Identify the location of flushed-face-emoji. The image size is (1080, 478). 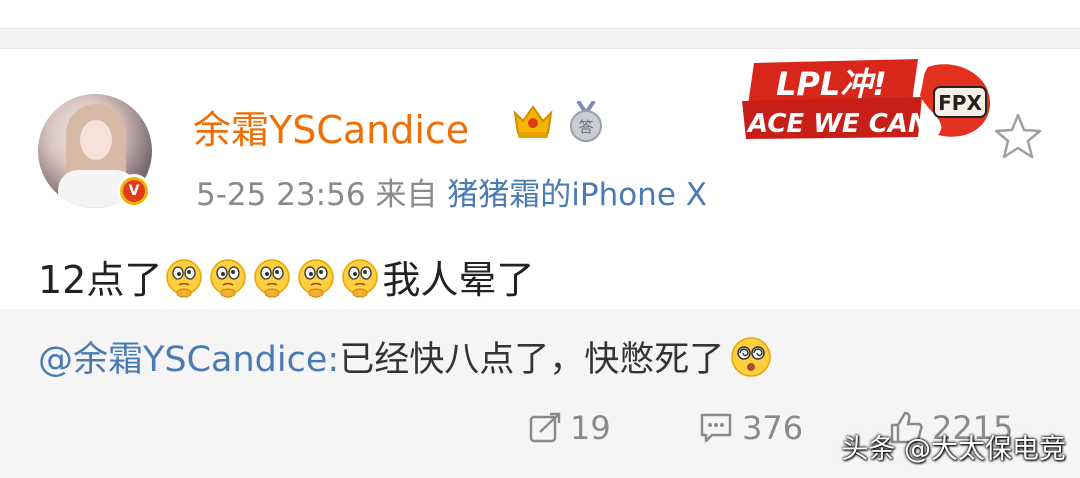
(751, 356).